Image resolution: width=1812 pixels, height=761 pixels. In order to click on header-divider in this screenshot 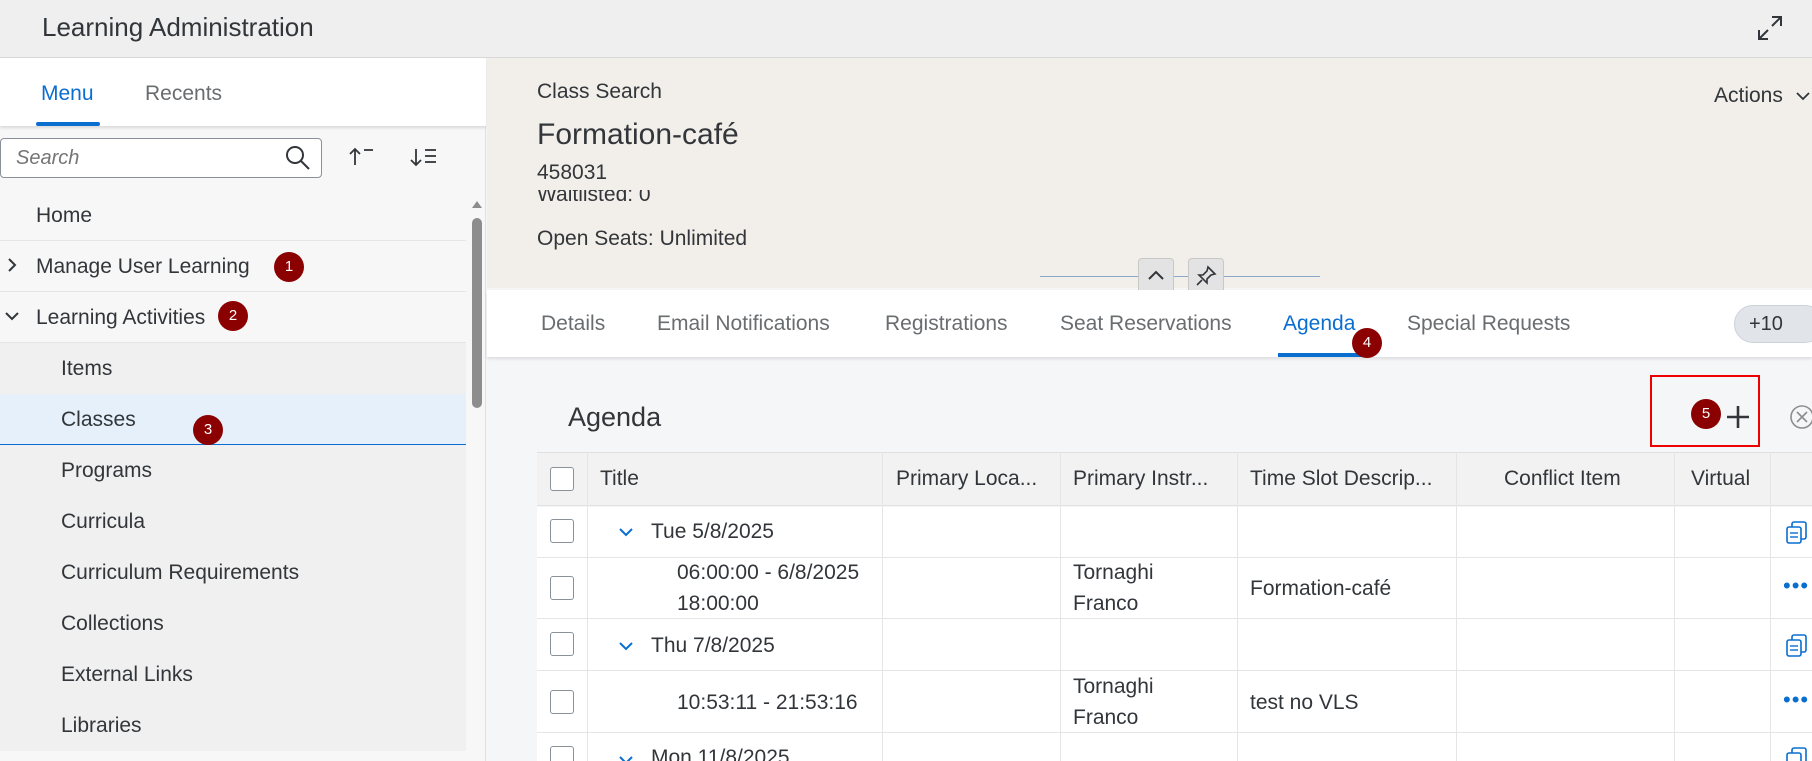, I will do `click(1180, 276)`.